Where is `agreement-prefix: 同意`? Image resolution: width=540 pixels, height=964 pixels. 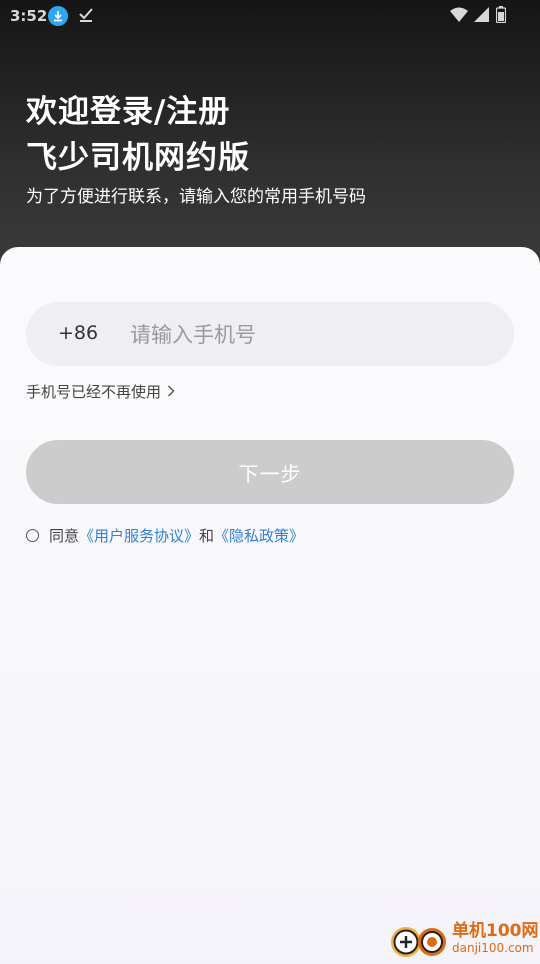
agreement-prefix: 同意 is located at coordinates (64, 536).